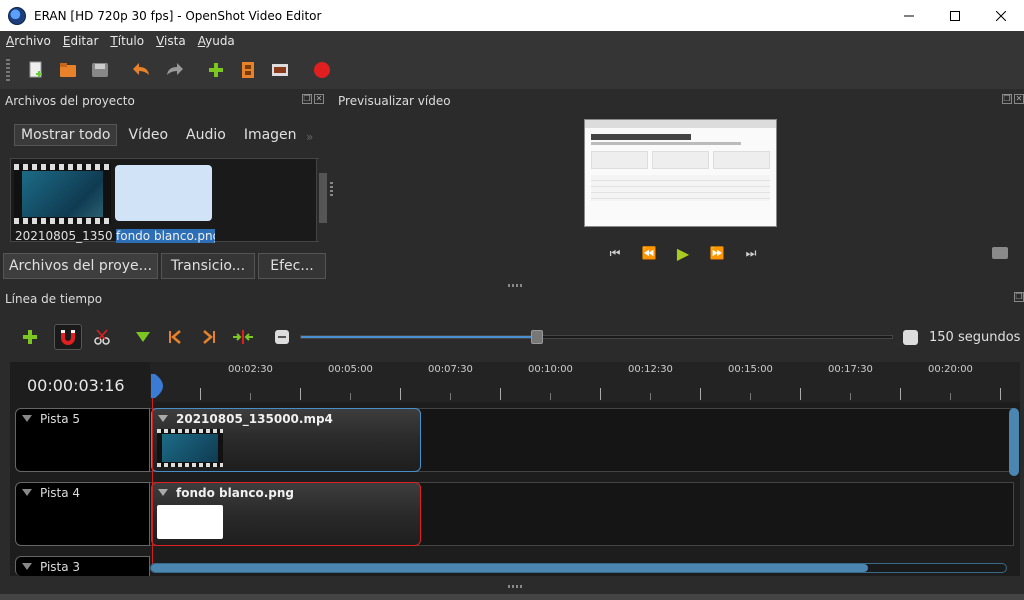  I want to click on next-marker-button, so click(209, 337).